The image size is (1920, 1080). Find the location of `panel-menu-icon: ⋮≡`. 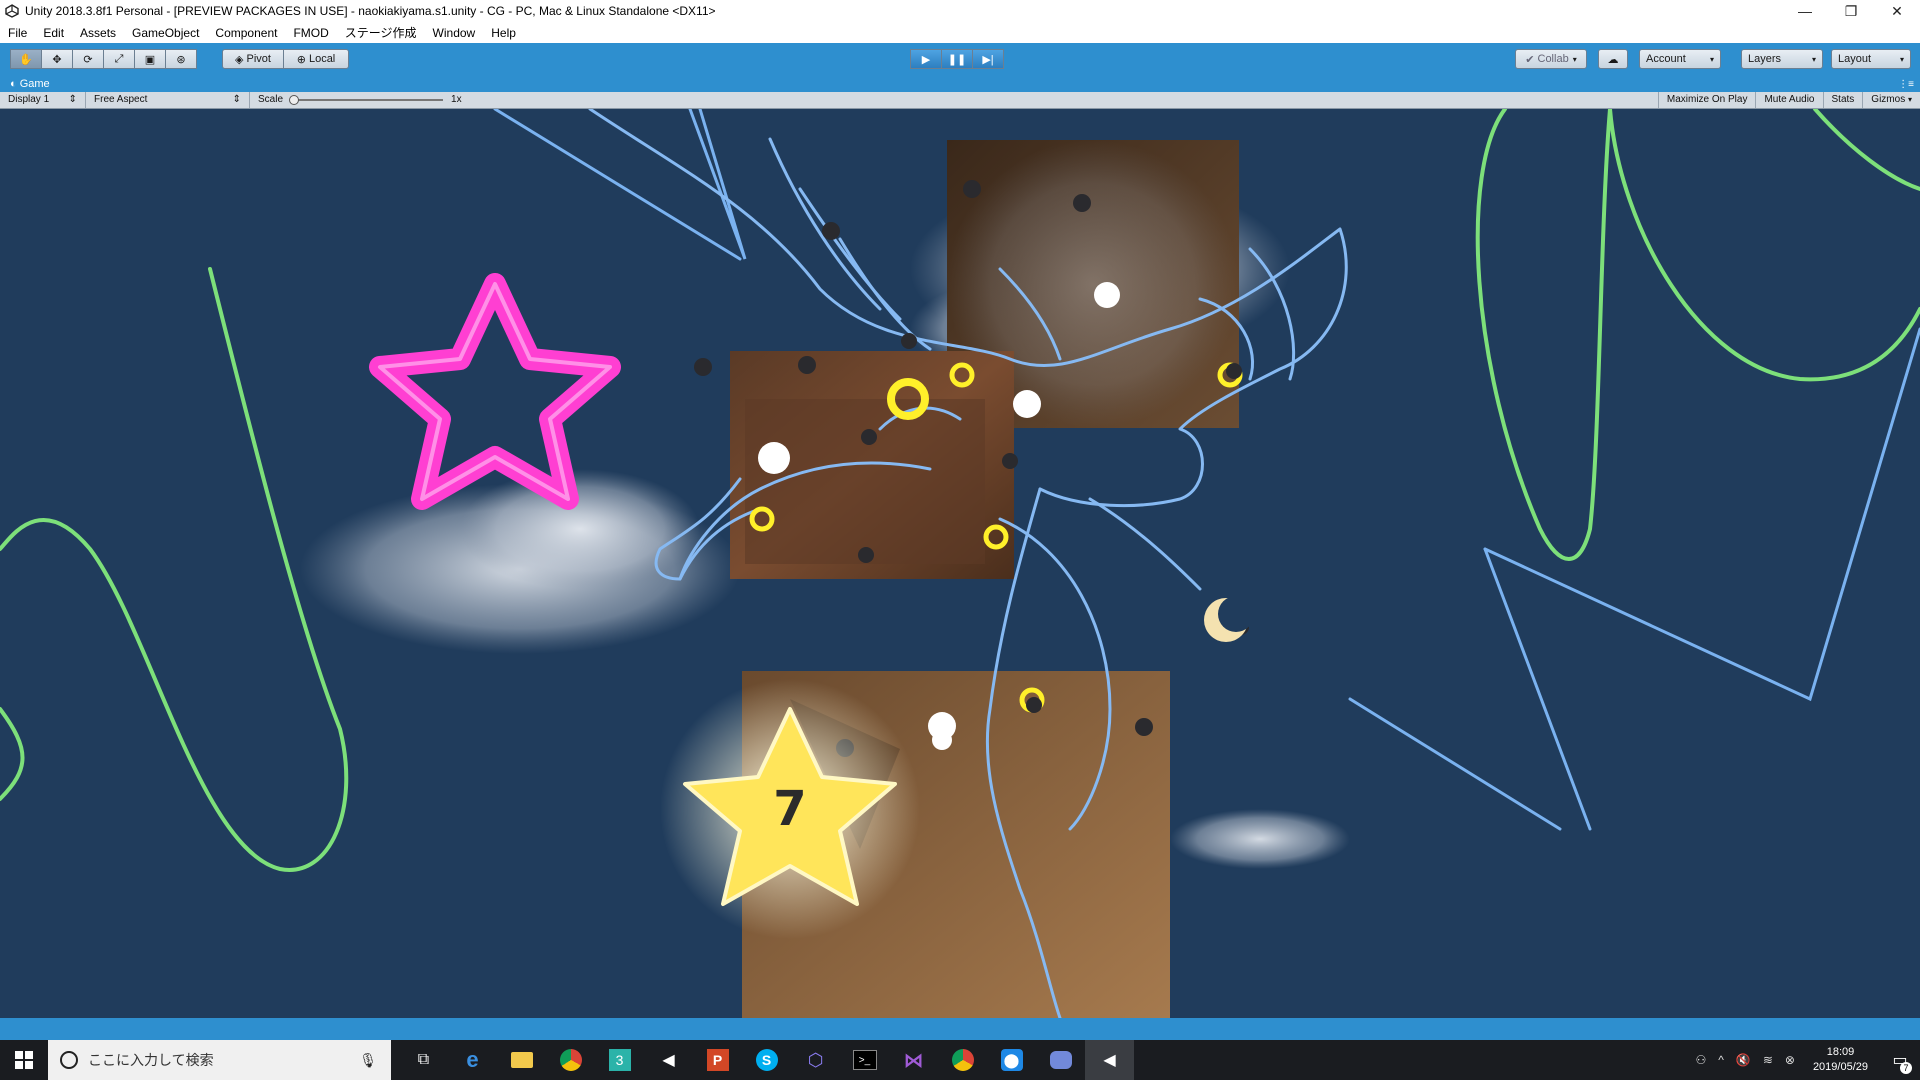

panel-menu-icon: ⋮≡ is located at coordinates (1906, 84).